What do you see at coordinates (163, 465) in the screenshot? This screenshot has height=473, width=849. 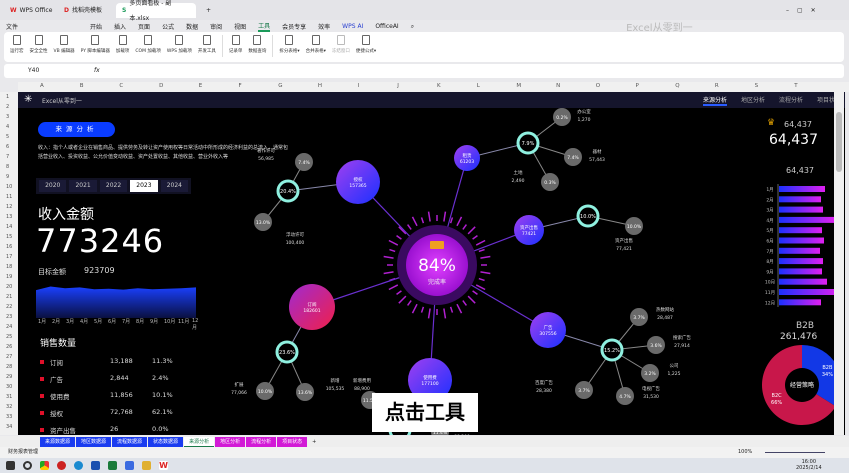 I see `wps-icon: W` at bounding box center [163, 465].